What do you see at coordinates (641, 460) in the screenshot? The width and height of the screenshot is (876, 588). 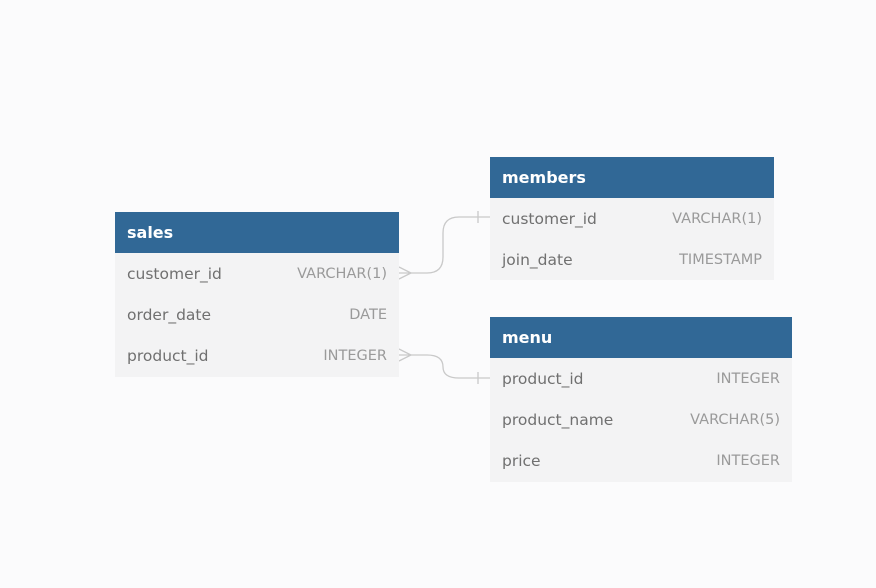 I see `column-row: price INTEGER` at bounding box center [641, 460].